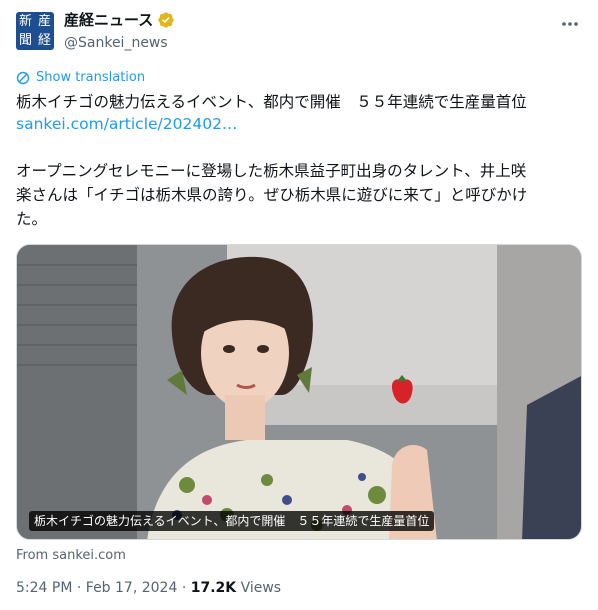 This screenshot has height=610, width=598. What do you see at coordinates (132, 588) in the screenshot?
I see `tweet-date: Feb 17, 2024` at bounding box center [132, 588].